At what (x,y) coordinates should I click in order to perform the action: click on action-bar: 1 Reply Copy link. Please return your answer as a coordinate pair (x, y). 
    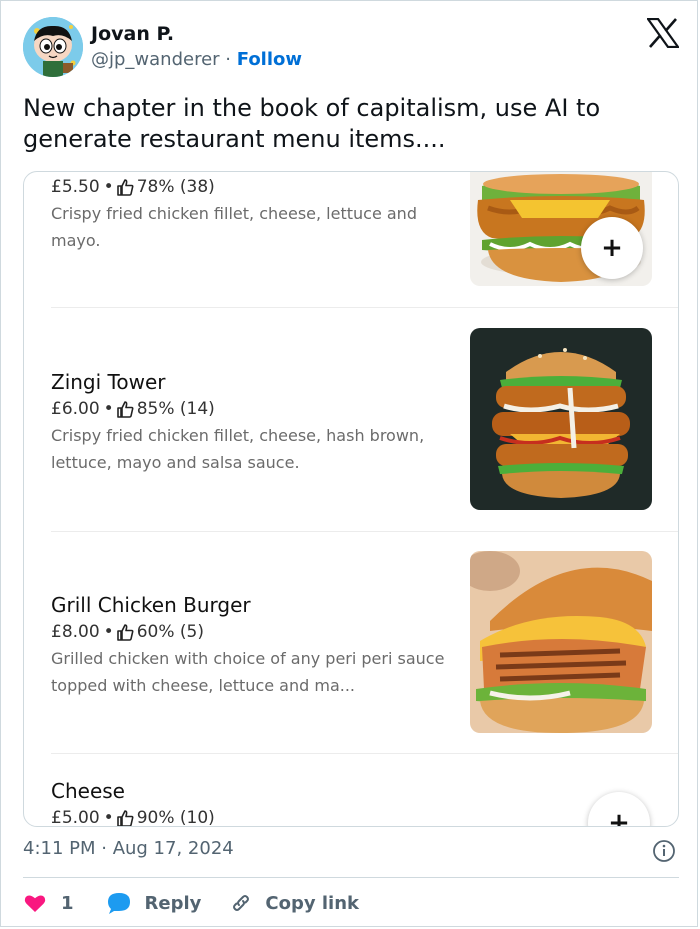
    Looking at the image, I should click on (191, 903).